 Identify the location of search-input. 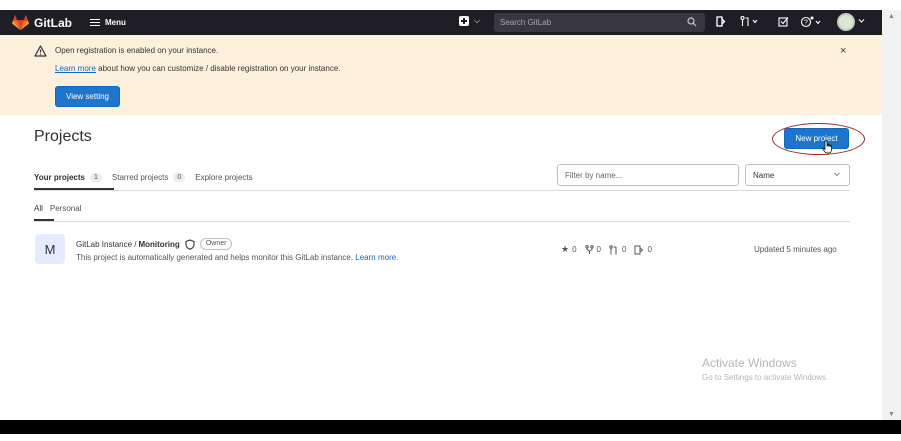
(590, 22).